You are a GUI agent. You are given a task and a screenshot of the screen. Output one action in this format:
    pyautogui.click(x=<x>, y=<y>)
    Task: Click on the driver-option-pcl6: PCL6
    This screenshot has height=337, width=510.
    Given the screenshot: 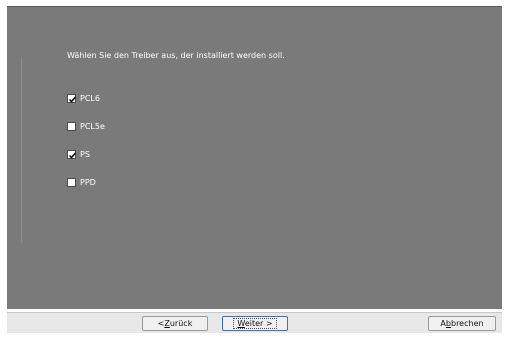 What is the action you would take?
    pyautogui.click(x=83, y=98)
    